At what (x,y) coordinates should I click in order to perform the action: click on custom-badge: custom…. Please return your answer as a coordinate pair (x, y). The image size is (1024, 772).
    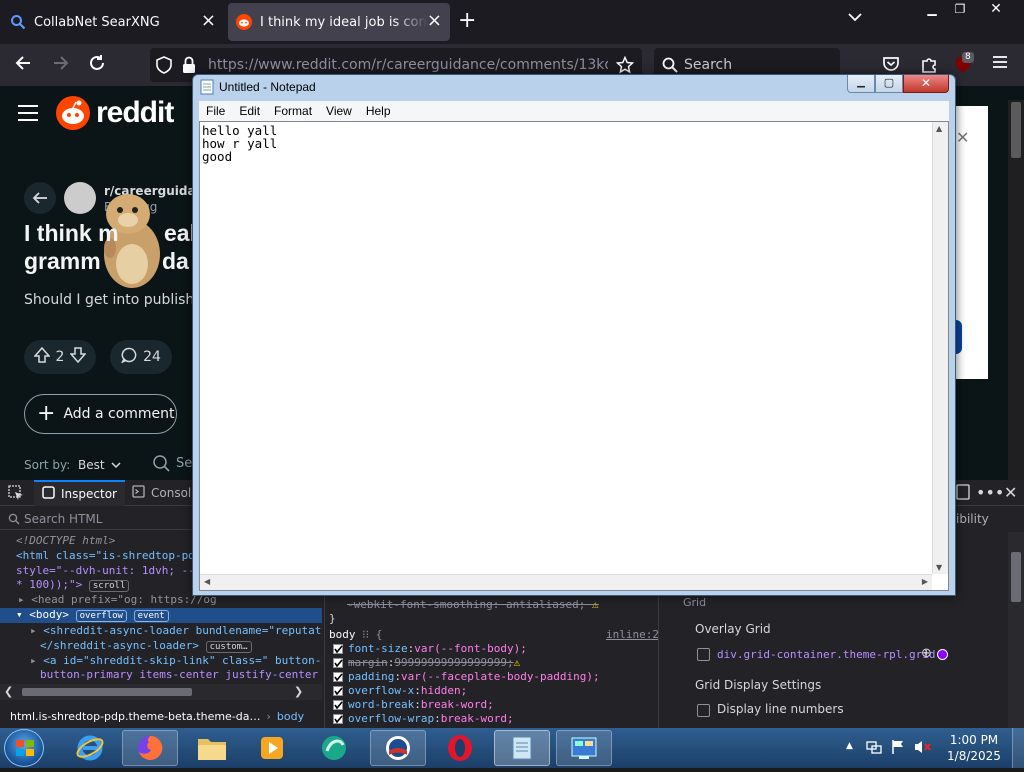
    Looking at the image, I should click on (228, 647).